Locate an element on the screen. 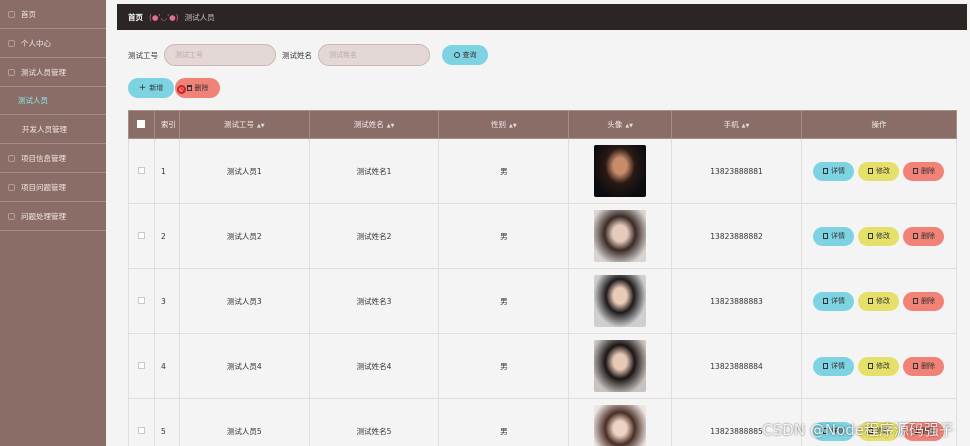 This screenshot has width=970, height=446. row-index: 5 is located at coordinates (166, 422).